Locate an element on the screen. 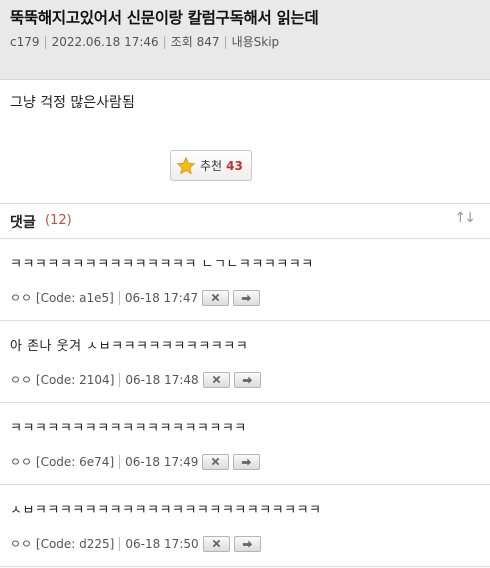 The height and width of the screenshot is (568, 490). comment-text: 아 존나 웃겨 ㅅㅂㅋㅋㅋㅋㅋㅋㅋㅋㅋㅋㅋ is located at coordinates (129, 346).